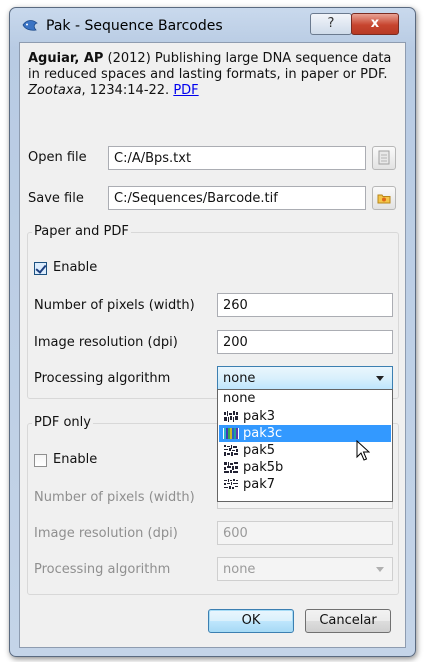 Image resolution: width=425 pixels, height=662 pixels. I want to click on pdf-only-title: PDF only, so click(62, 422).